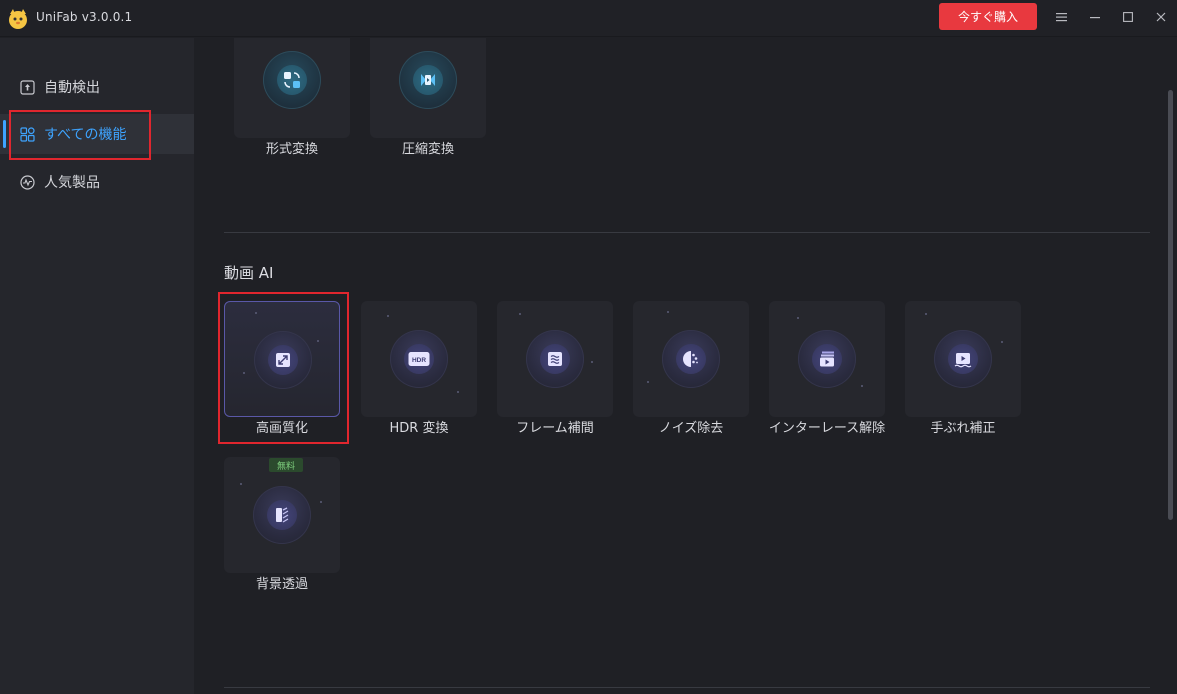 The image size is (1177, 694). Describe the element at coordinates (291, 149) in the screenshot. I see `feature-card-label: 形式変換` at that location.